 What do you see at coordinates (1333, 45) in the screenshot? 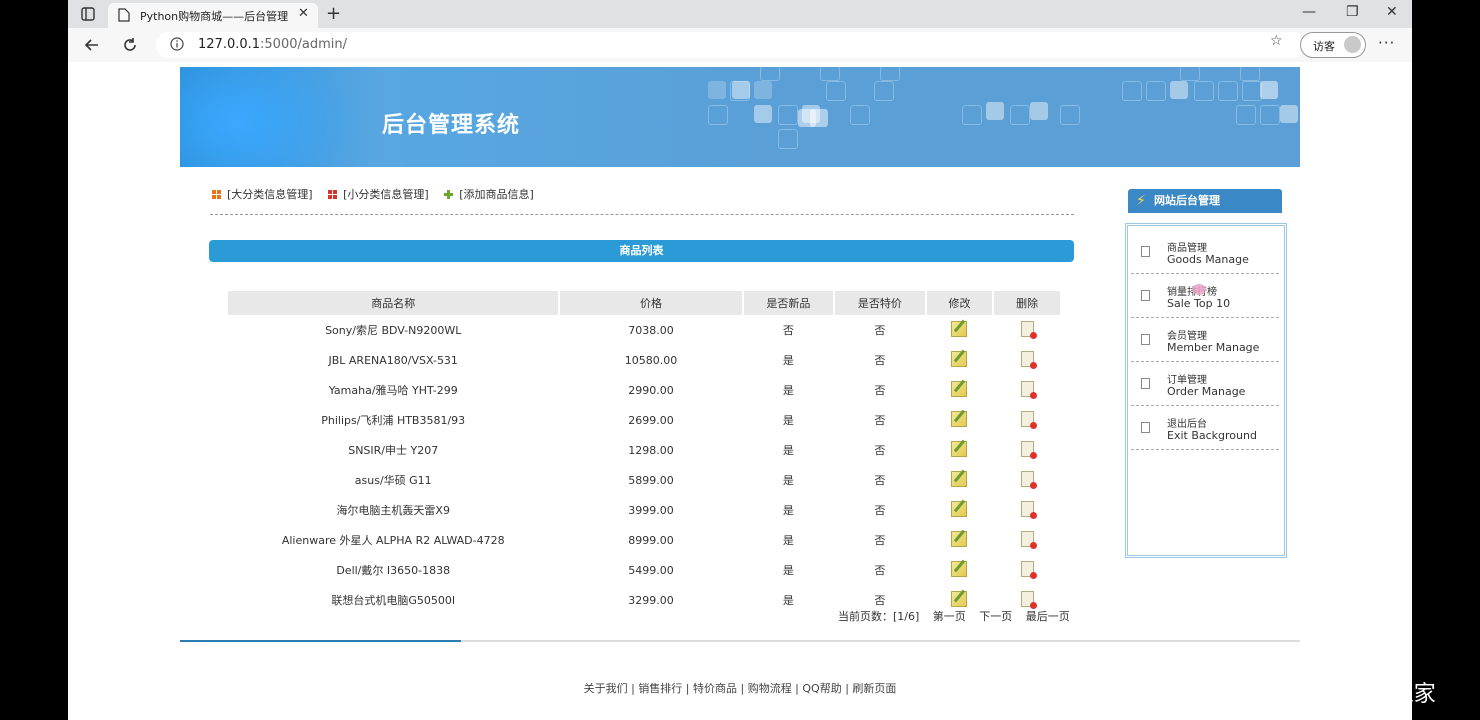
I see `profile-button: 访客` at bounding box center [1333, 45].